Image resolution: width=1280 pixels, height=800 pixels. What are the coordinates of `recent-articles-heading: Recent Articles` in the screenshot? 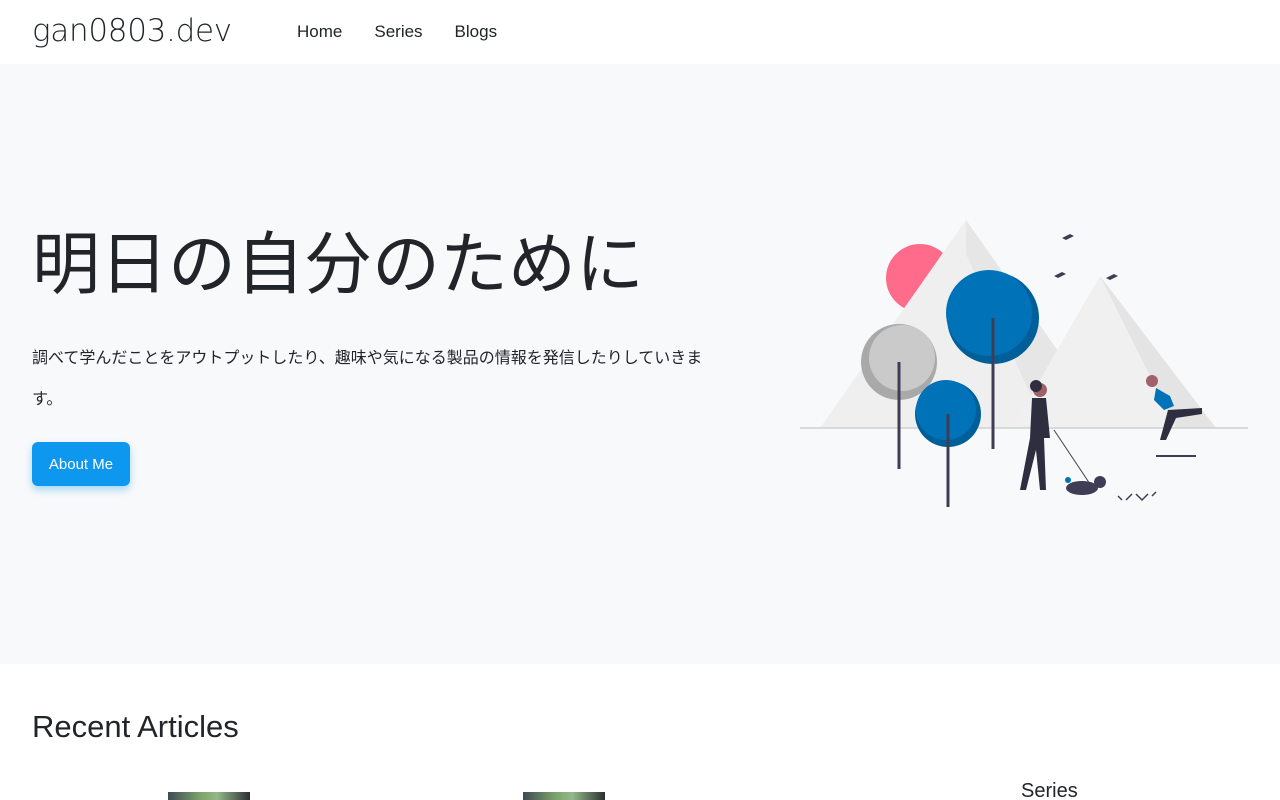 It's located at (135, 726).